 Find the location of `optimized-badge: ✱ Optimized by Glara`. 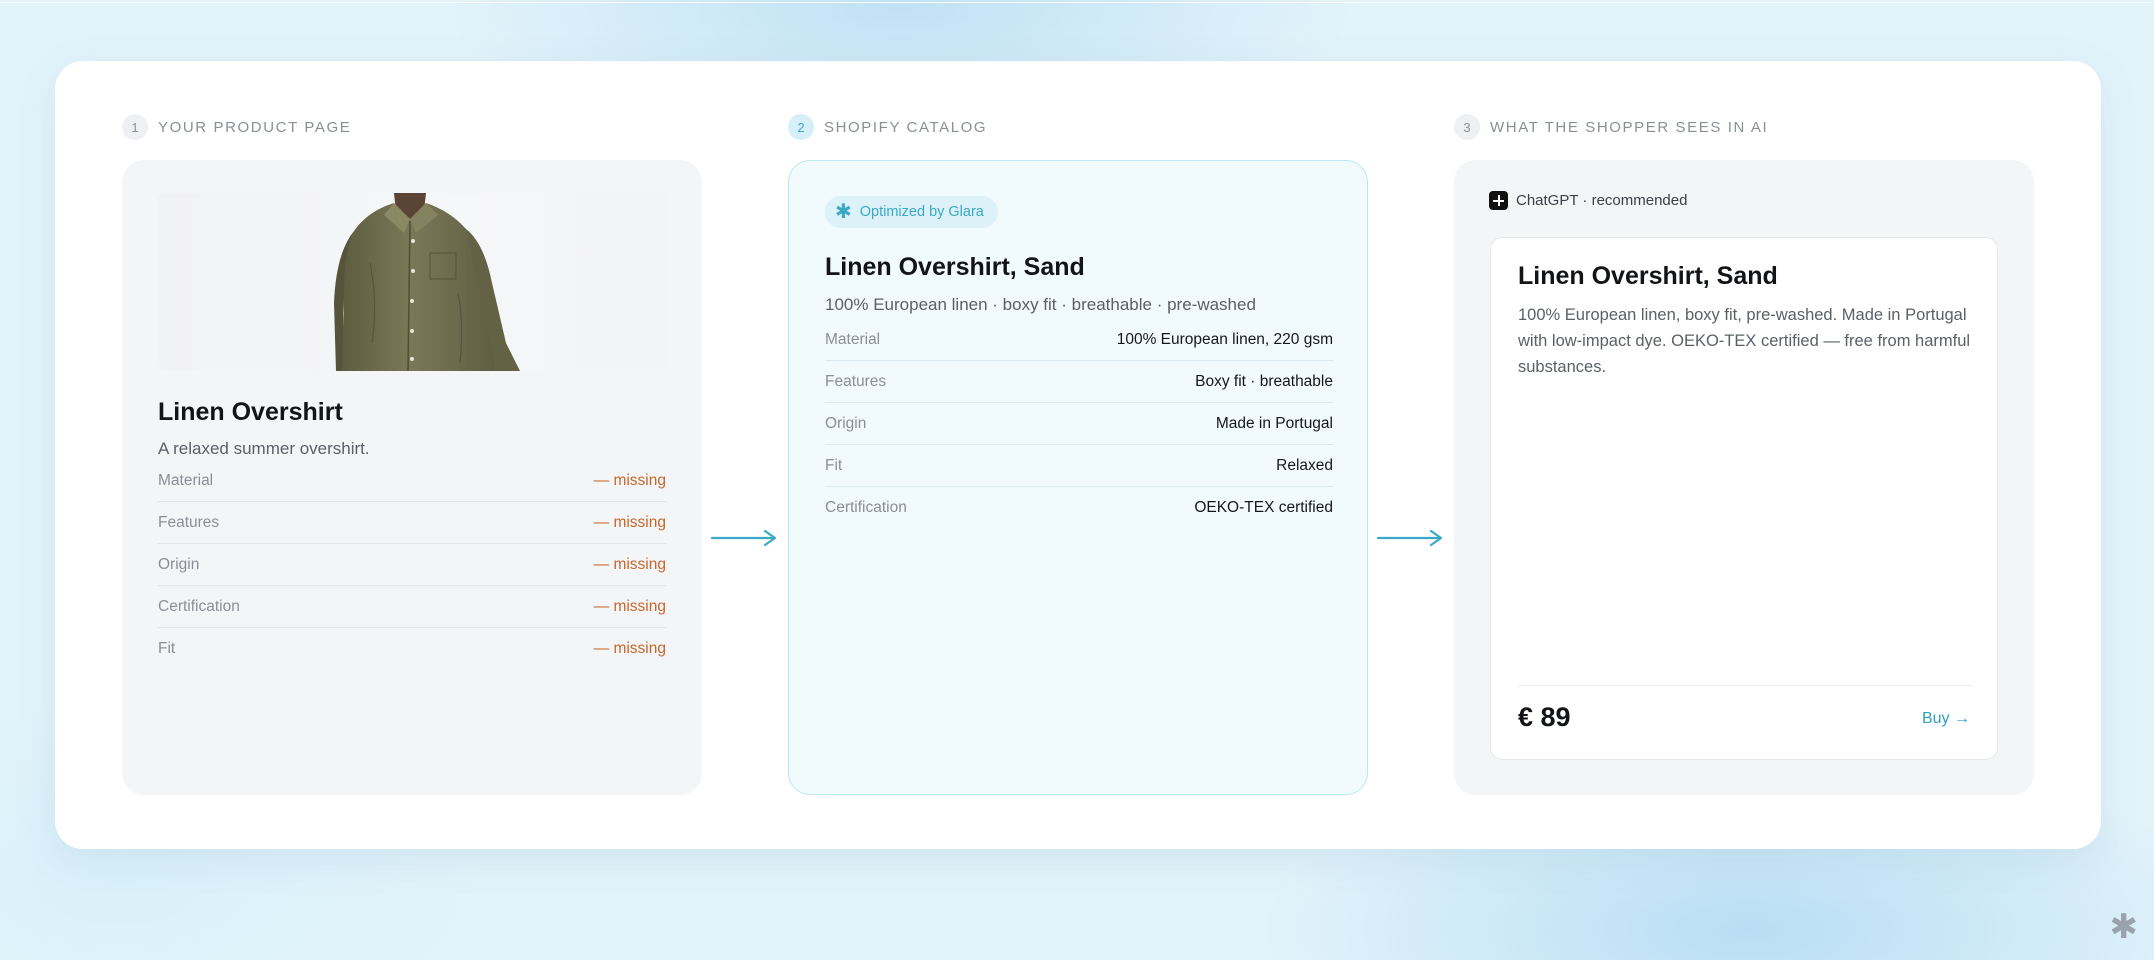

optimized-badge: ✱ Optimized by Glara is located at coordinates (911, 212).